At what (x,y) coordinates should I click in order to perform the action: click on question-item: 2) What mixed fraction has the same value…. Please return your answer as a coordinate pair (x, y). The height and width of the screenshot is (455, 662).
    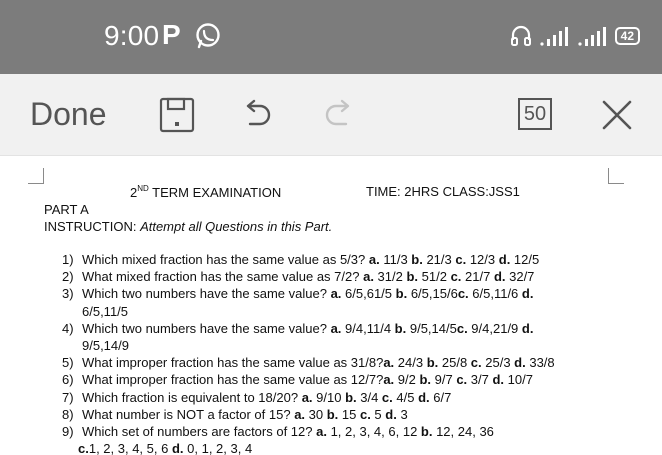
    Looking at the image, I should click on (352, 276).